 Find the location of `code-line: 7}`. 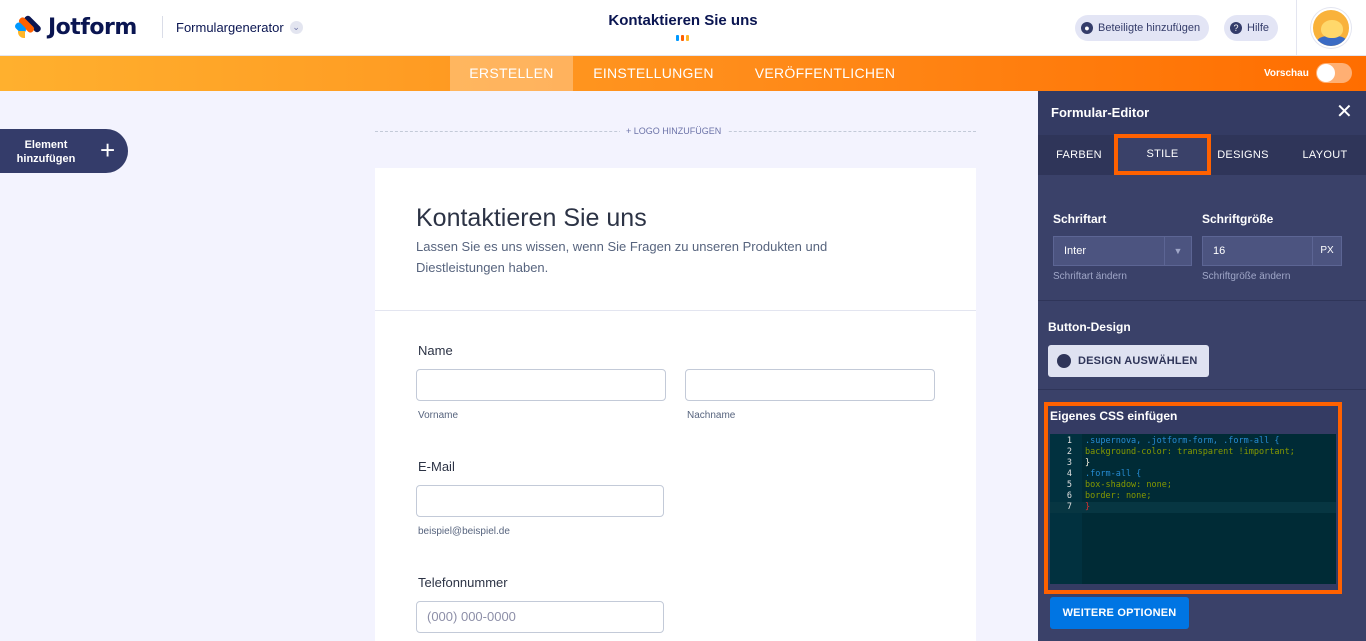

code-line: 7} is located at coordinates (1193, 507).